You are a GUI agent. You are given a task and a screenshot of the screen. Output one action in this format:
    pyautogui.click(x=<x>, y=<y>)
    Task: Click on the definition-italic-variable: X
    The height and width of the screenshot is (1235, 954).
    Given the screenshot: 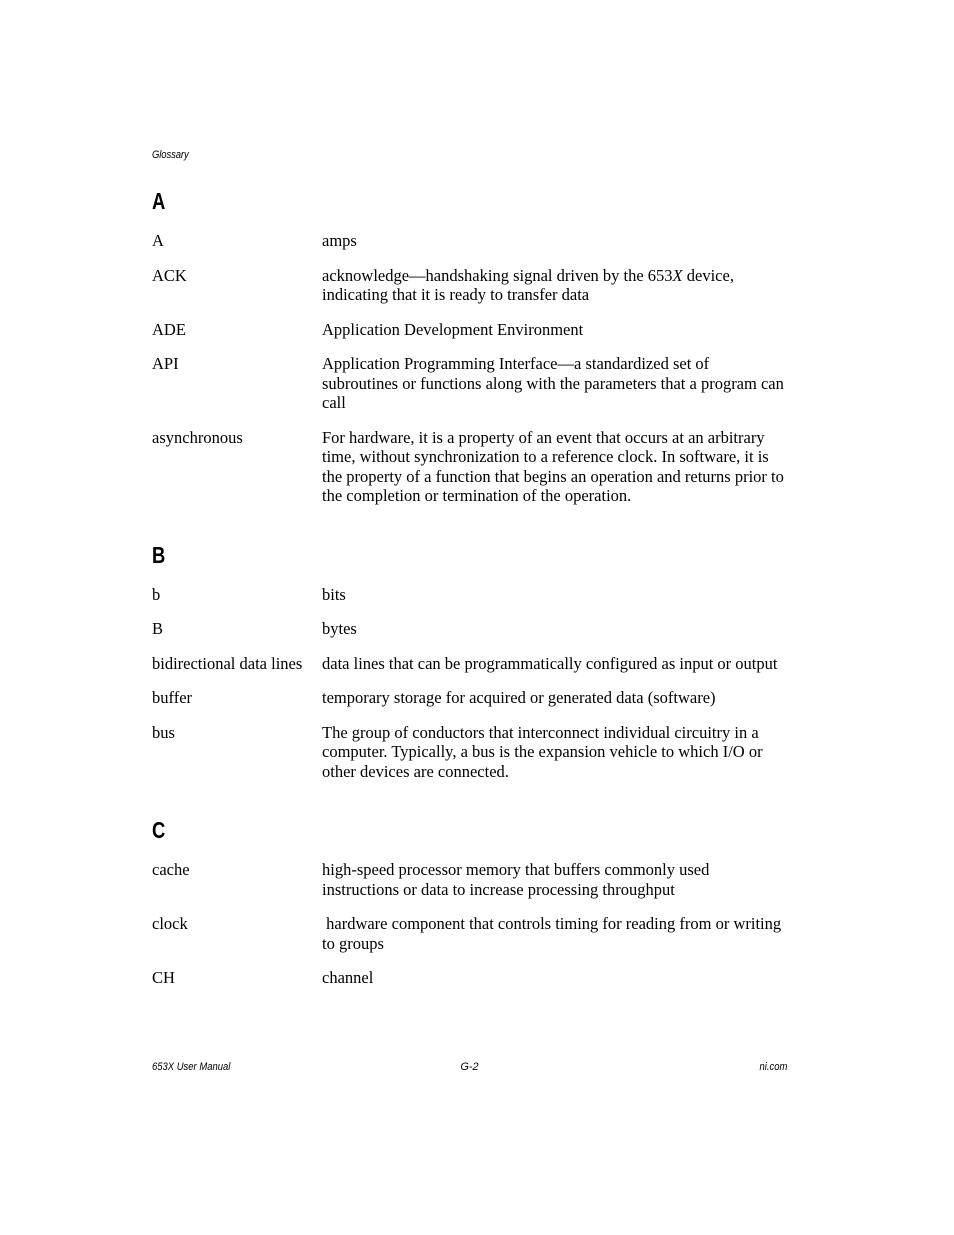 What is the action you would take?
    pyautogui.click(x=677, y=275)
    